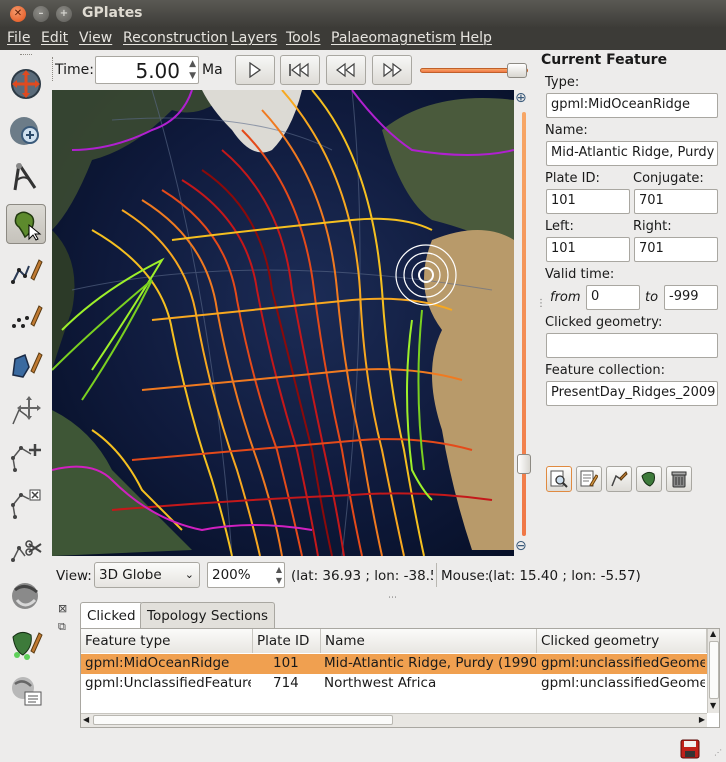 This screenshot has height=762, width=726. I want to click on zoom-value: 200%, so click(231, 575).